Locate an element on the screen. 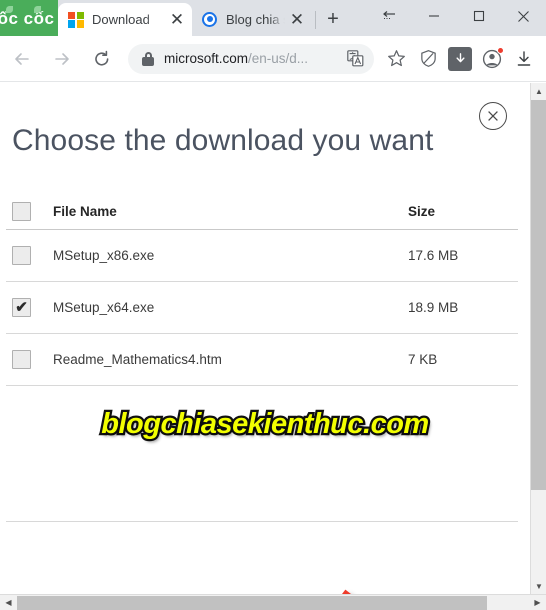 The height and width of the screenshot is (610, 546). tab-strip: ốc cốc Download ✕ Blog chia s ✕ + is located at coordinates (273, 18).